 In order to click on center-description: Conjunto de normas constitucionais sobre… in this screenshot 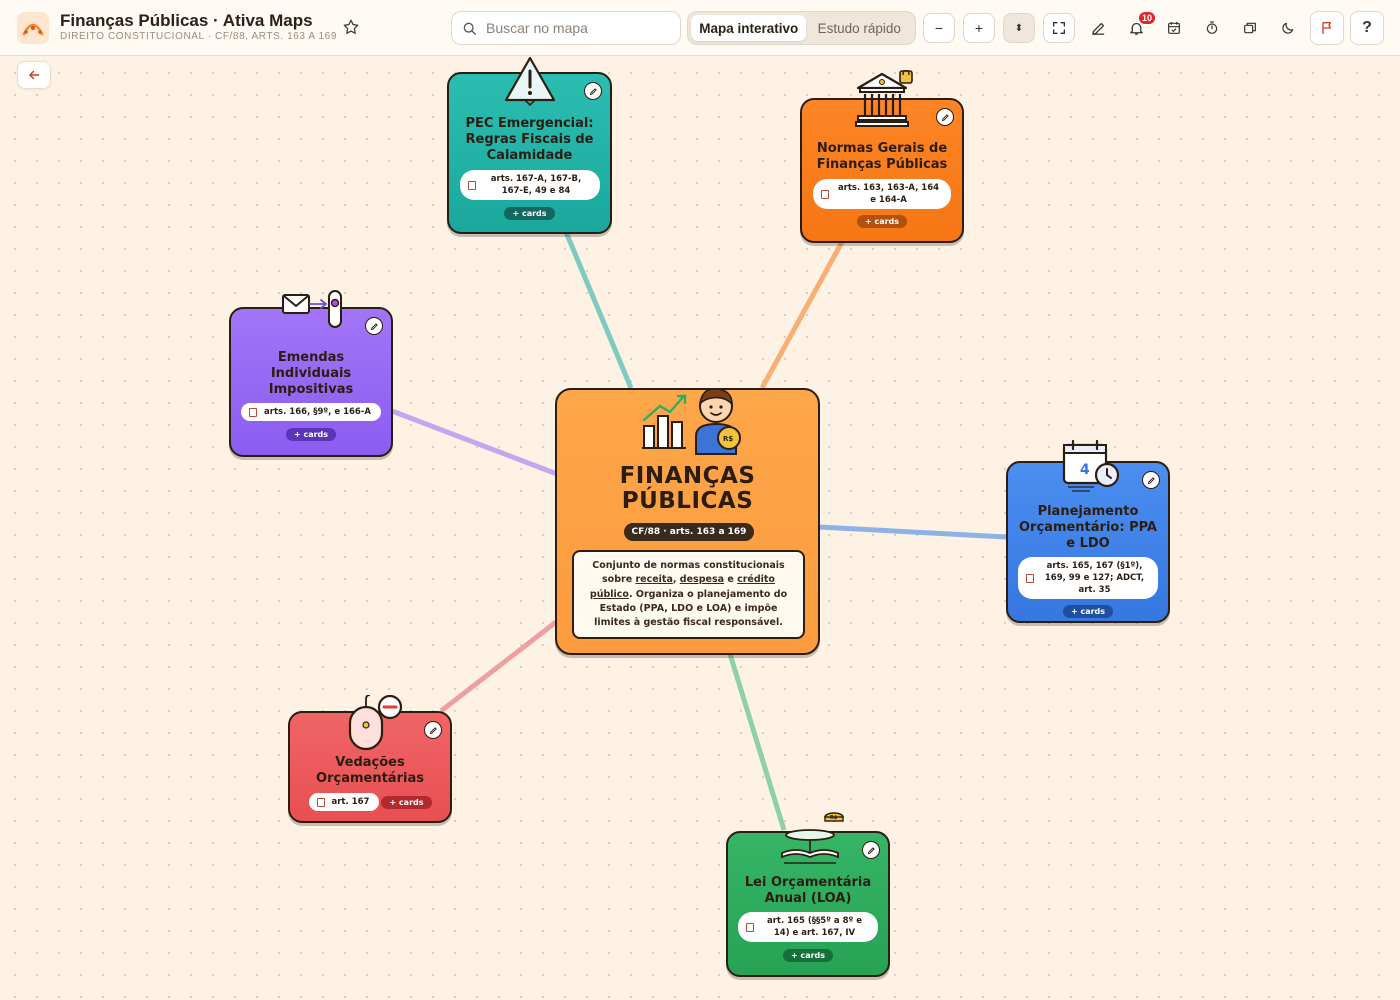, I will do `click(688, 594)`.